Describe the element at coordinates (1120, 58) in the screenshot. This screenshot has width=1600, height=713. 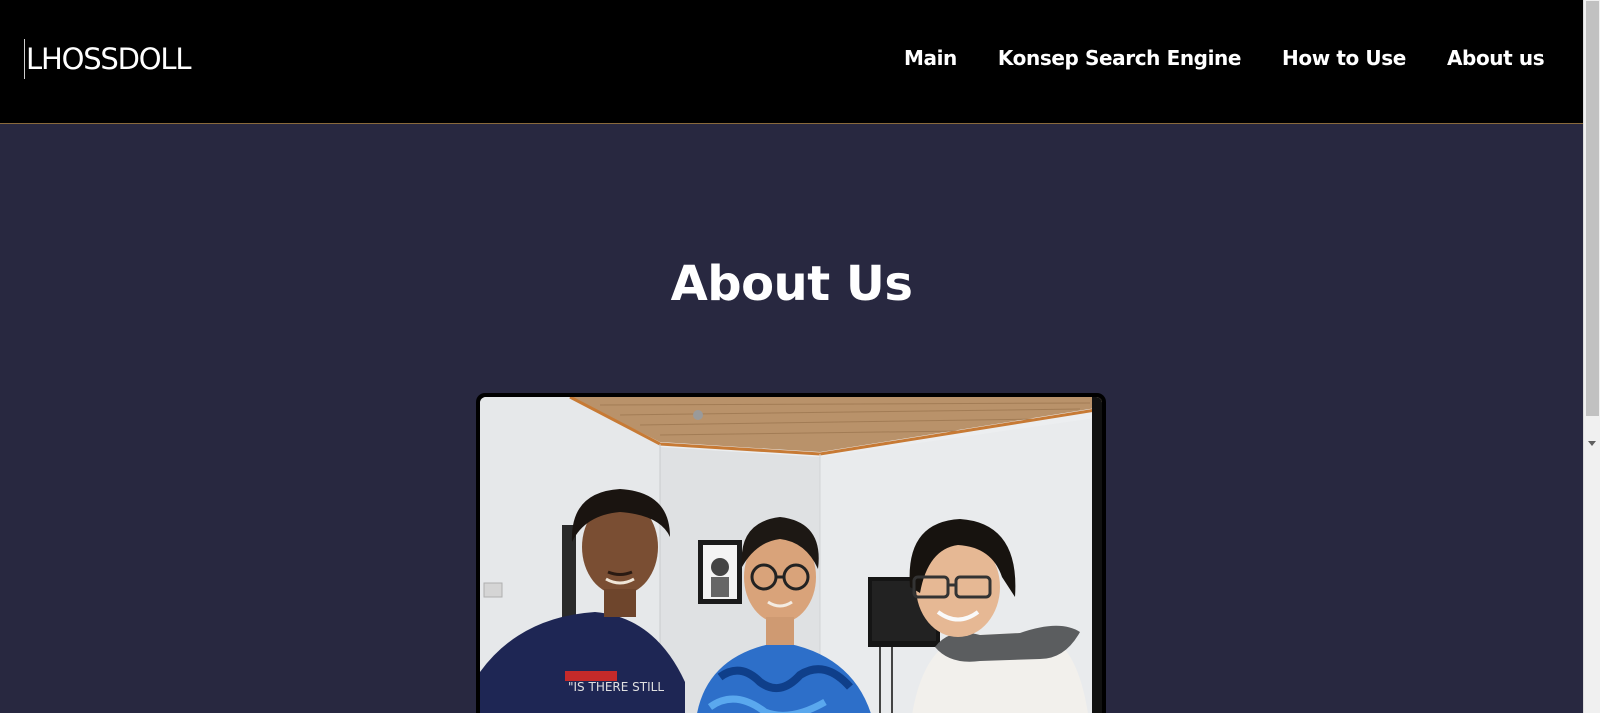
I see `nav-link-konsep-search-engine: Konsep Search Engine` at that location.